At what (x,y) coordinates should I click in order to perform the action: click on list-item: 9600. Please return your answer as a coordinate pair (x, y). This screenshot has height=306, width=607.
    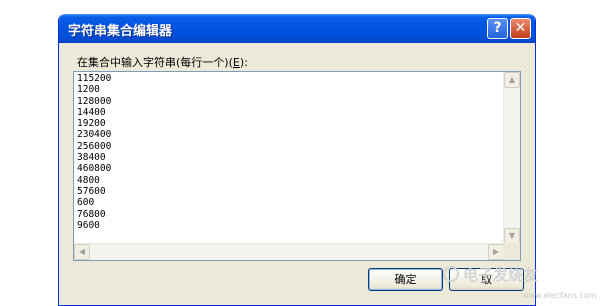
    Looking at the image, I should click on (88, 225).